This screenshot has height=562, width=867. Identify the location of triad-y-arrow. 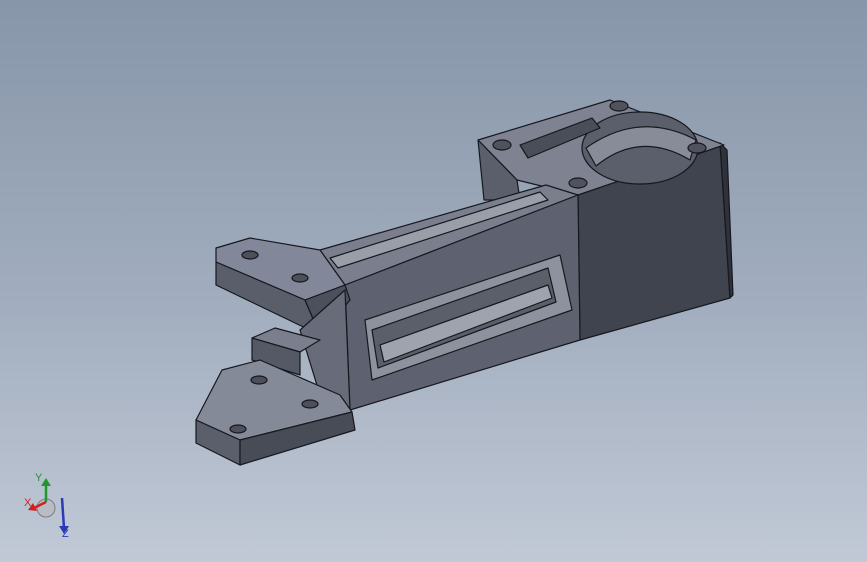
(46, 482).